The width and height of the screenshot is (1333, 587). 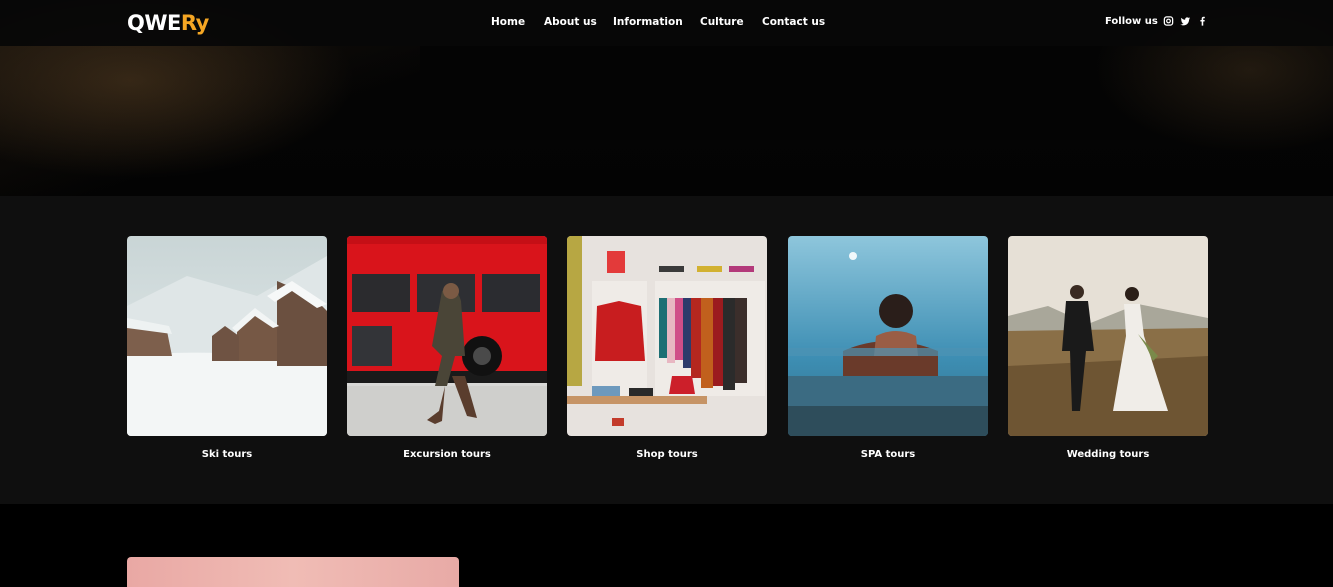 I want to click on tour-card-ski: Ski tours, so click(x=227, y=348).